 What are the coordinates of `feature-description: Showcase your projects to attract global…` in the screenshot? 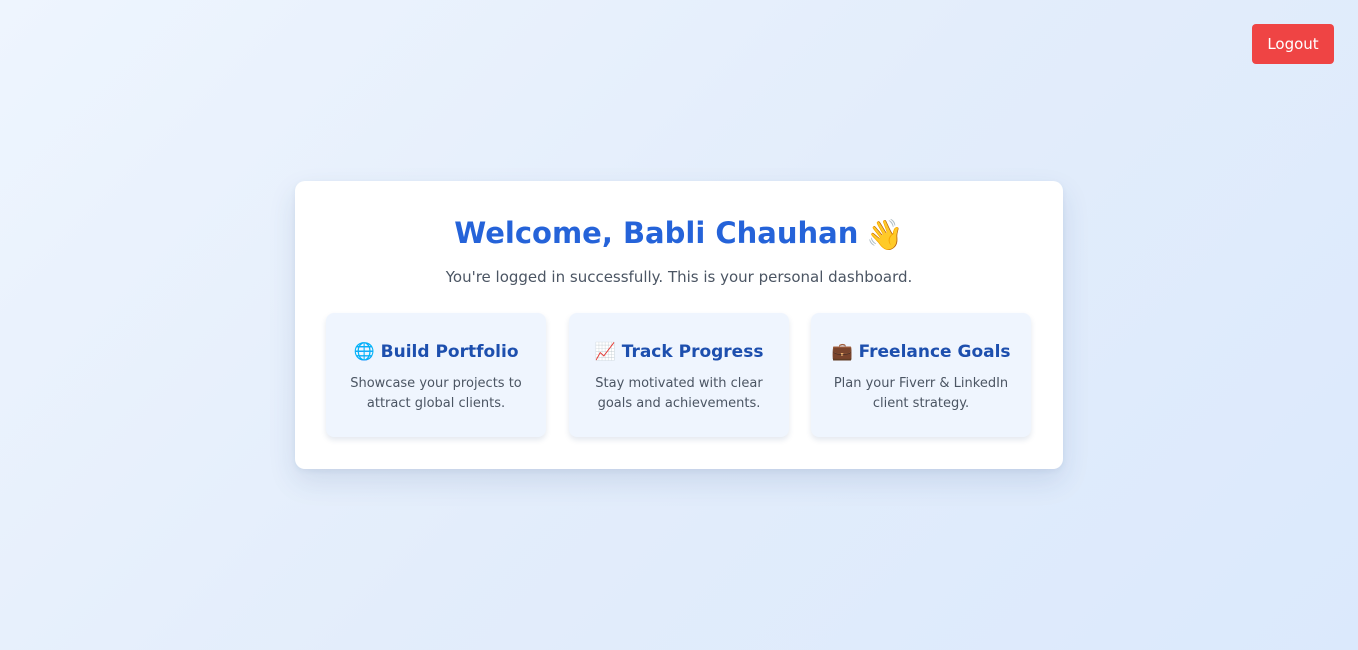 It's located at (436, 393).